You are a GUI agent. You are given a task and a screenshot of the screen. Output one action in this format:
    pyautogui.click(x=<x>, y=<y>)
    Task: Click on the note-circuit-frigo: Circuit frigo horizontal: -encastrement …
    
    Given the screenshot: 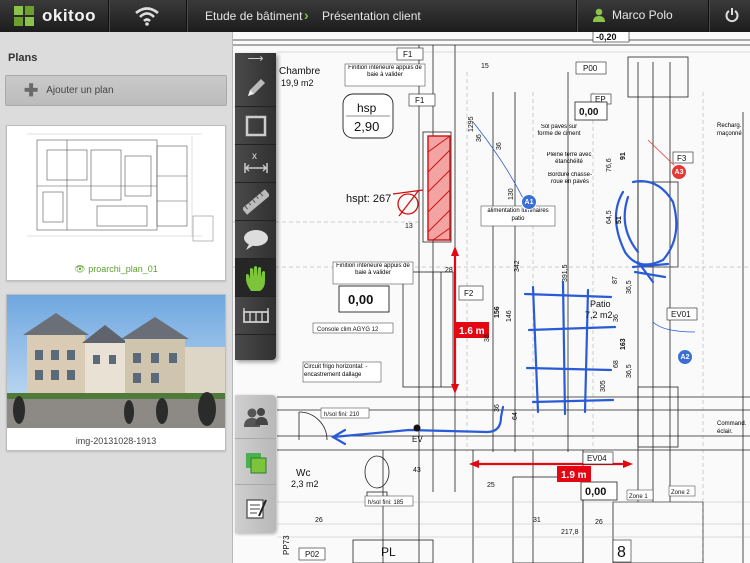 What is the action you would take?
    pyautogui.click(x=336, y=371)
    